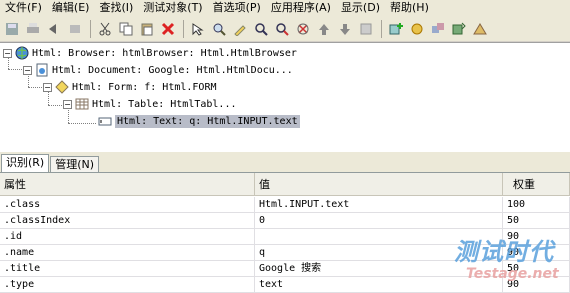  I want to click on table-icon, so click(82, 104).